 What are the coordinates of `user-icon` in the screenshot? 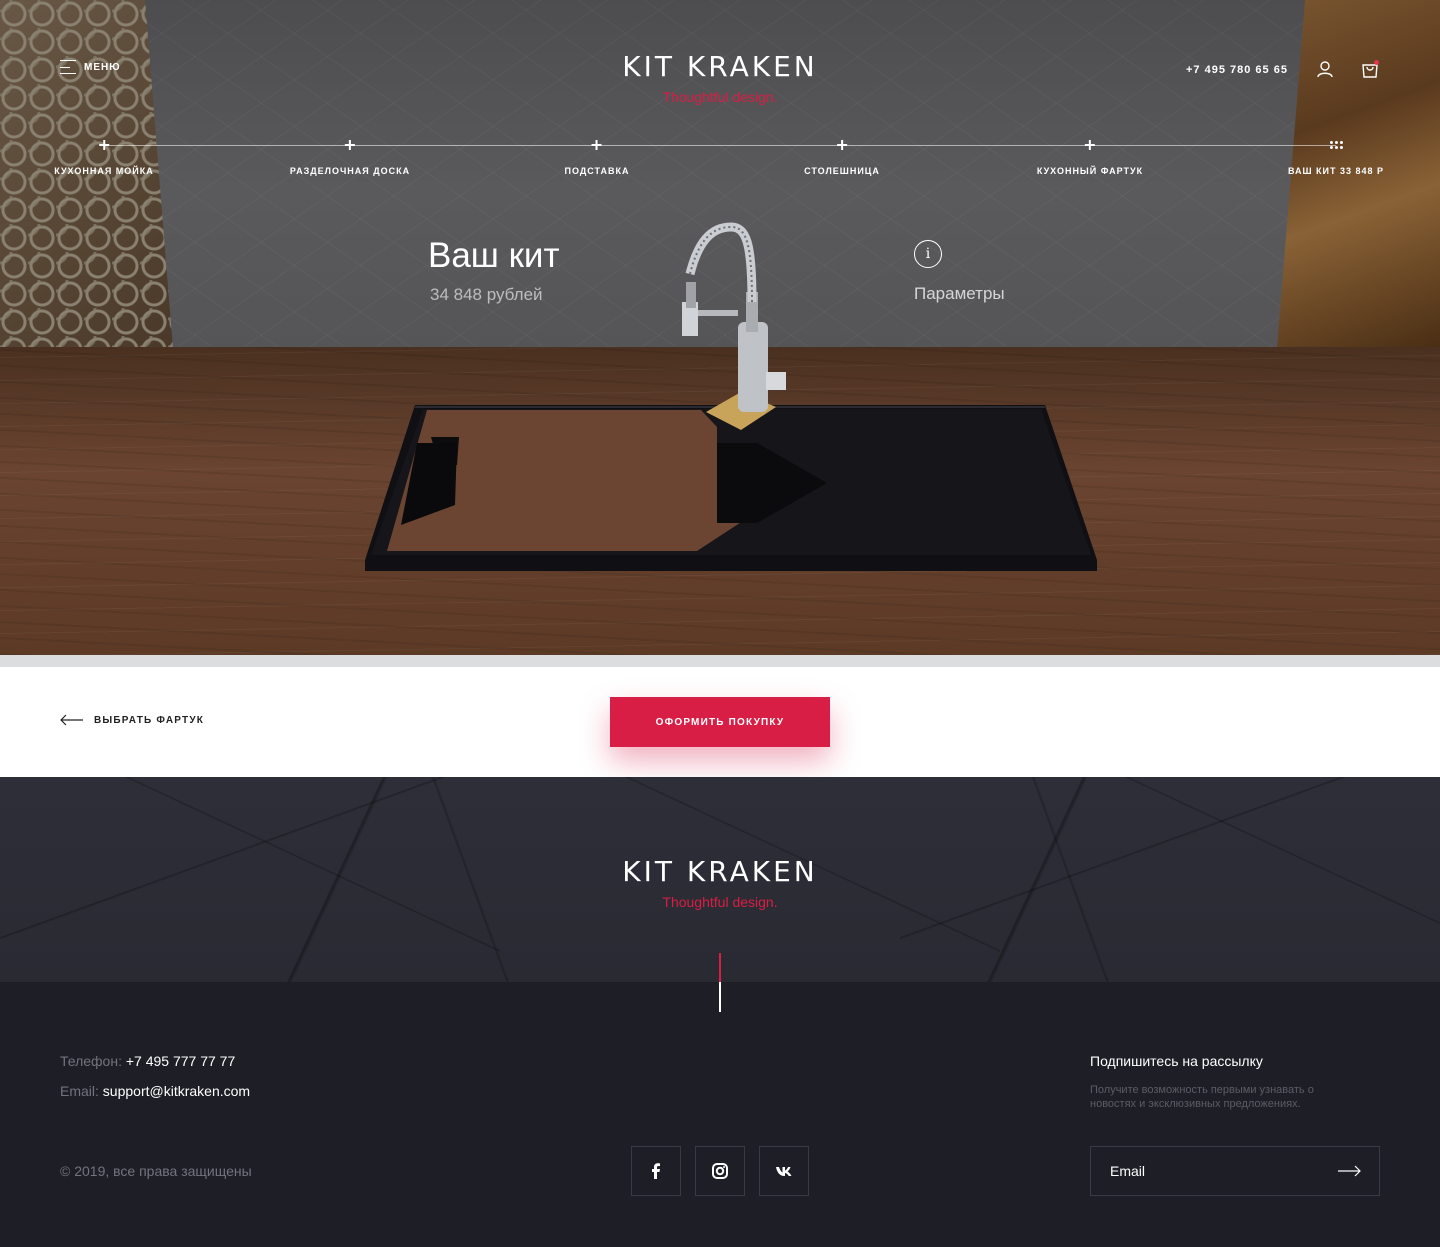 It's located at (1325, 69).